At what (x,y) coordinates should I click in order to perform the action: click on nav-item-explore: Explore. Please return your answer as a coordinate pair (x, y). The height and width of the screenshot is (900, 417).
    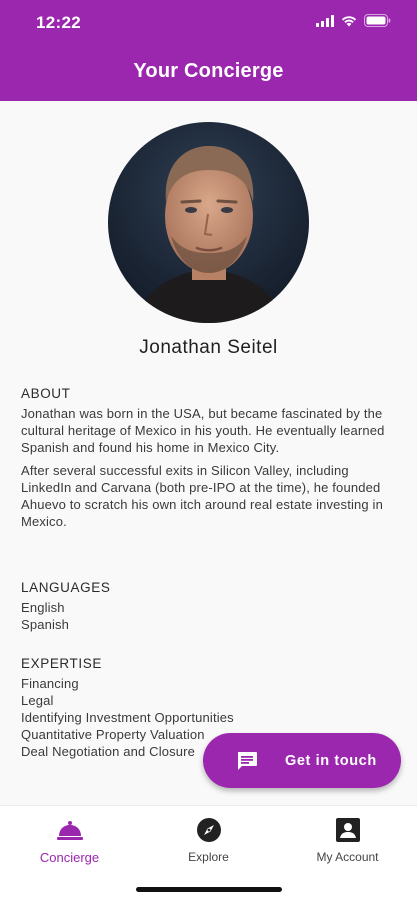
    Looking at the image, I should click on (208, 840).